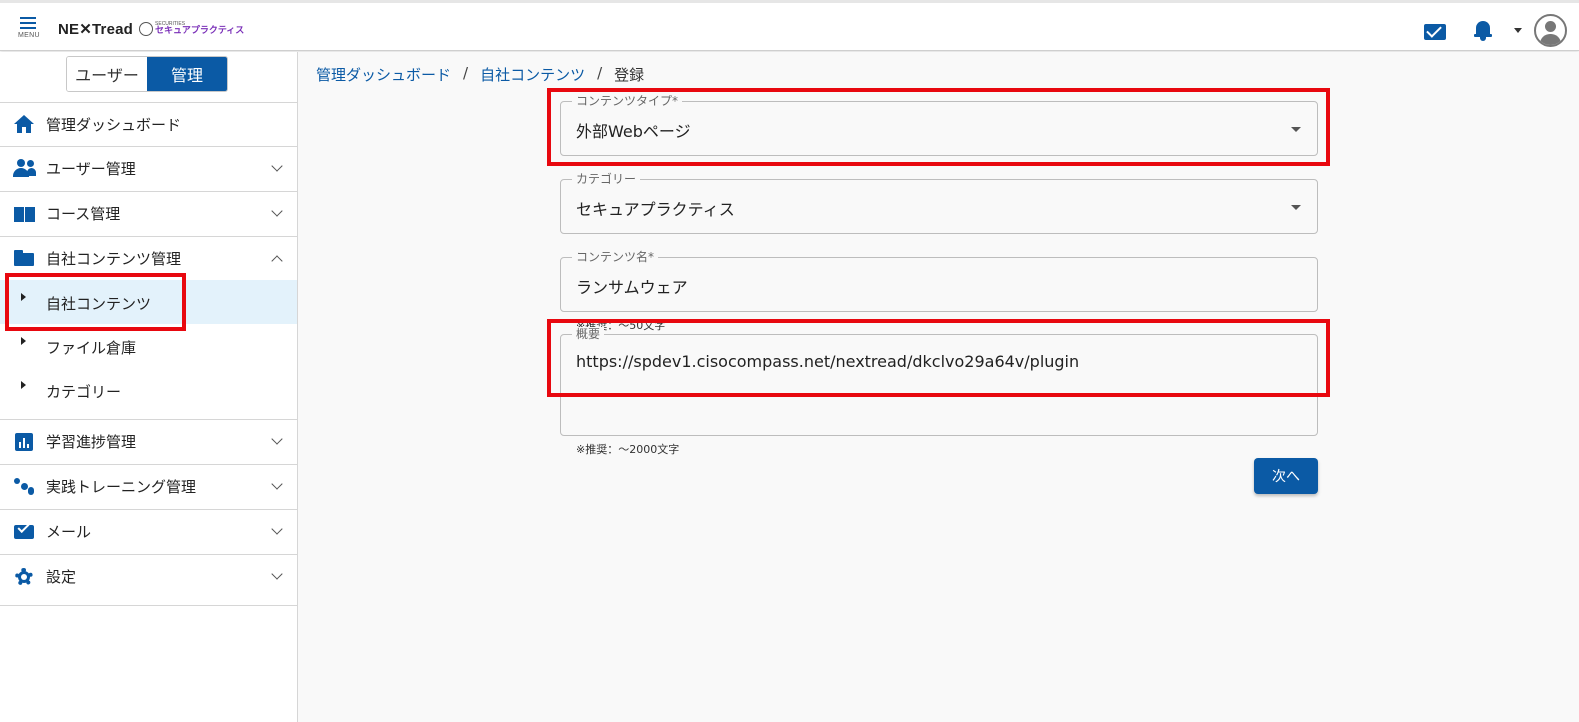  I want to click on bell-icon, so click(1483, 30).